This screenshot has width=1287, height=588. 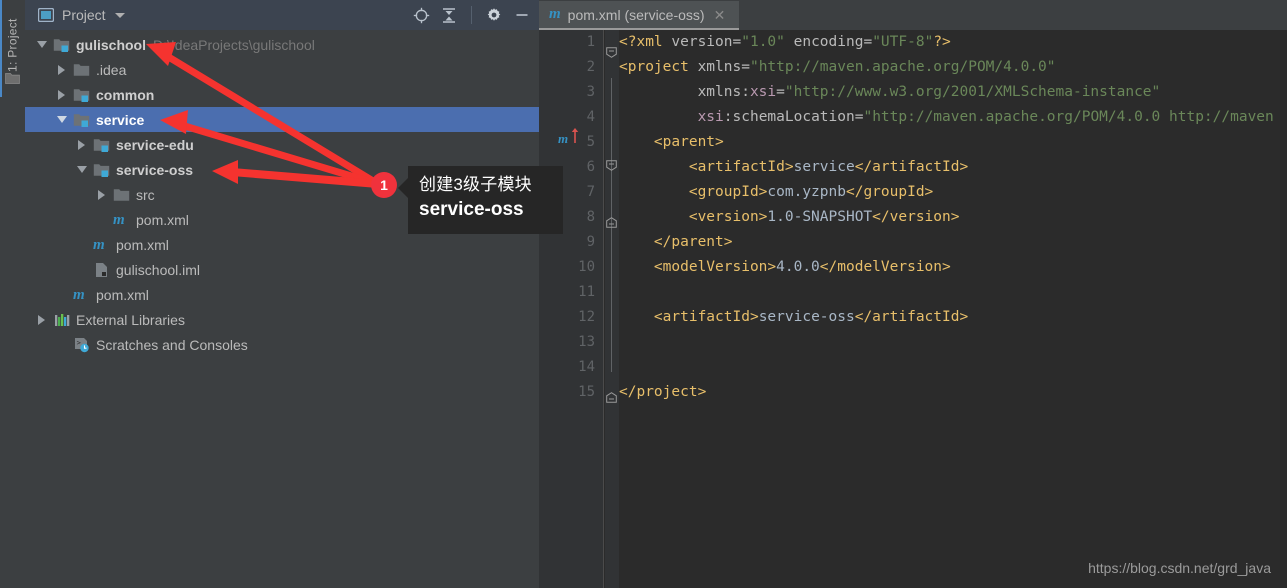 What do you see at coordinates (710, 117) in the screenshot?
I see `code-token: xsi` at bounding box center [710, 117].